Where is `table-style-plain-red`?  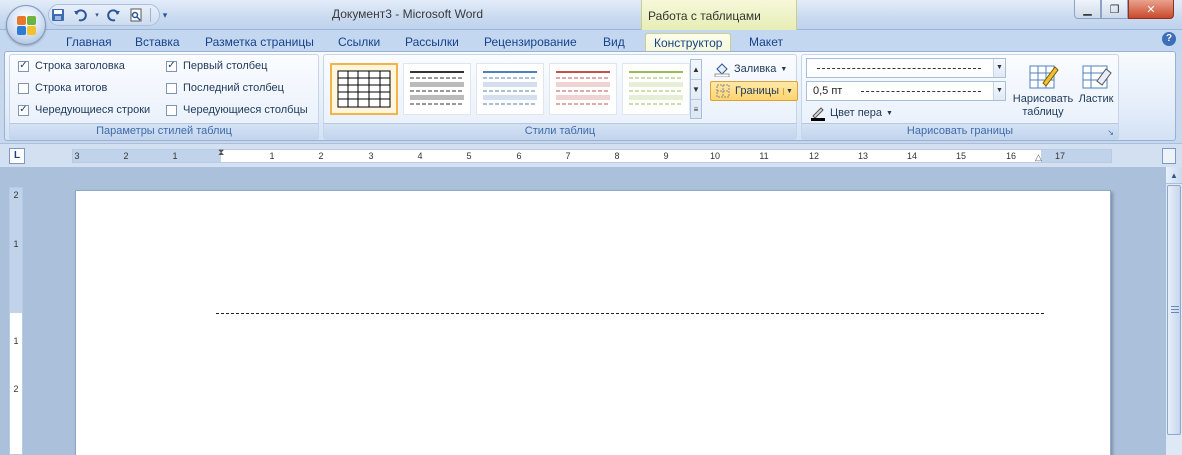
table-style-plain-red is located at coordinates (583, 89).